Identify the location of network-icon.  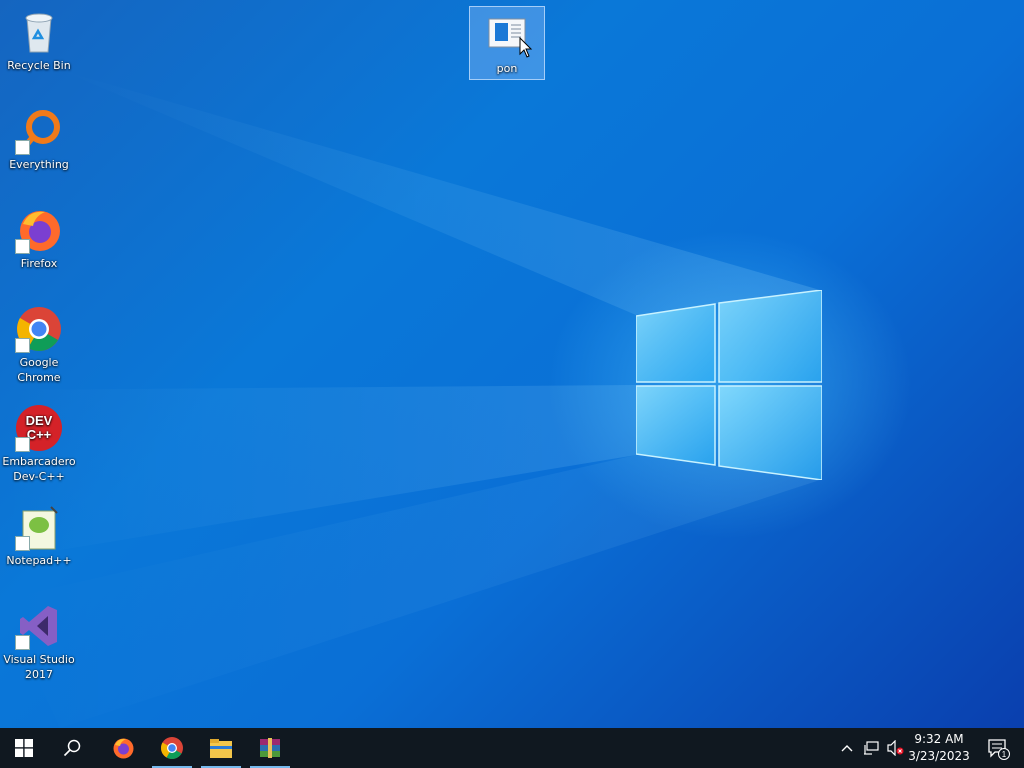
(871, 748).